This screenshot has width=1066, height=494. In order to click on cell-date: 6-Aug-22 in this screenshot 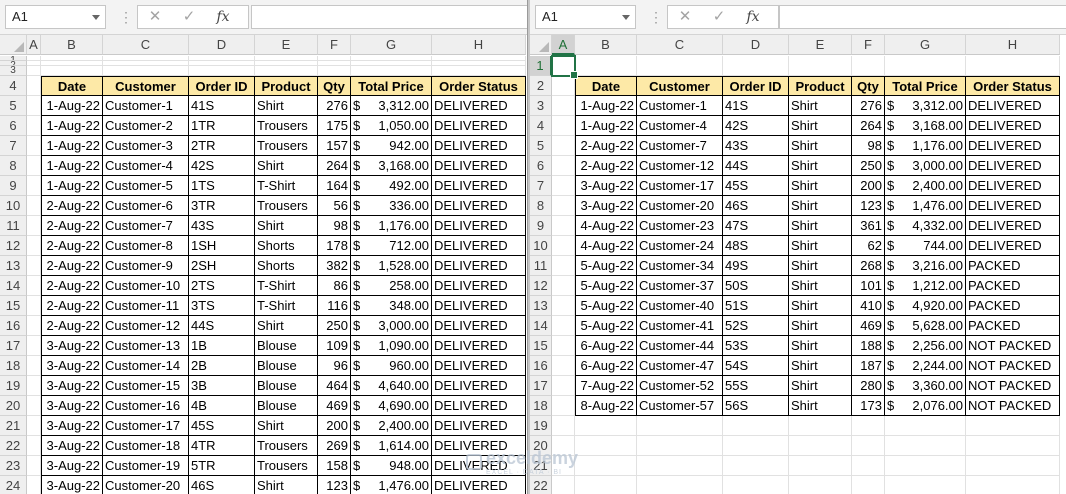, I will do `click(606, 346)`.